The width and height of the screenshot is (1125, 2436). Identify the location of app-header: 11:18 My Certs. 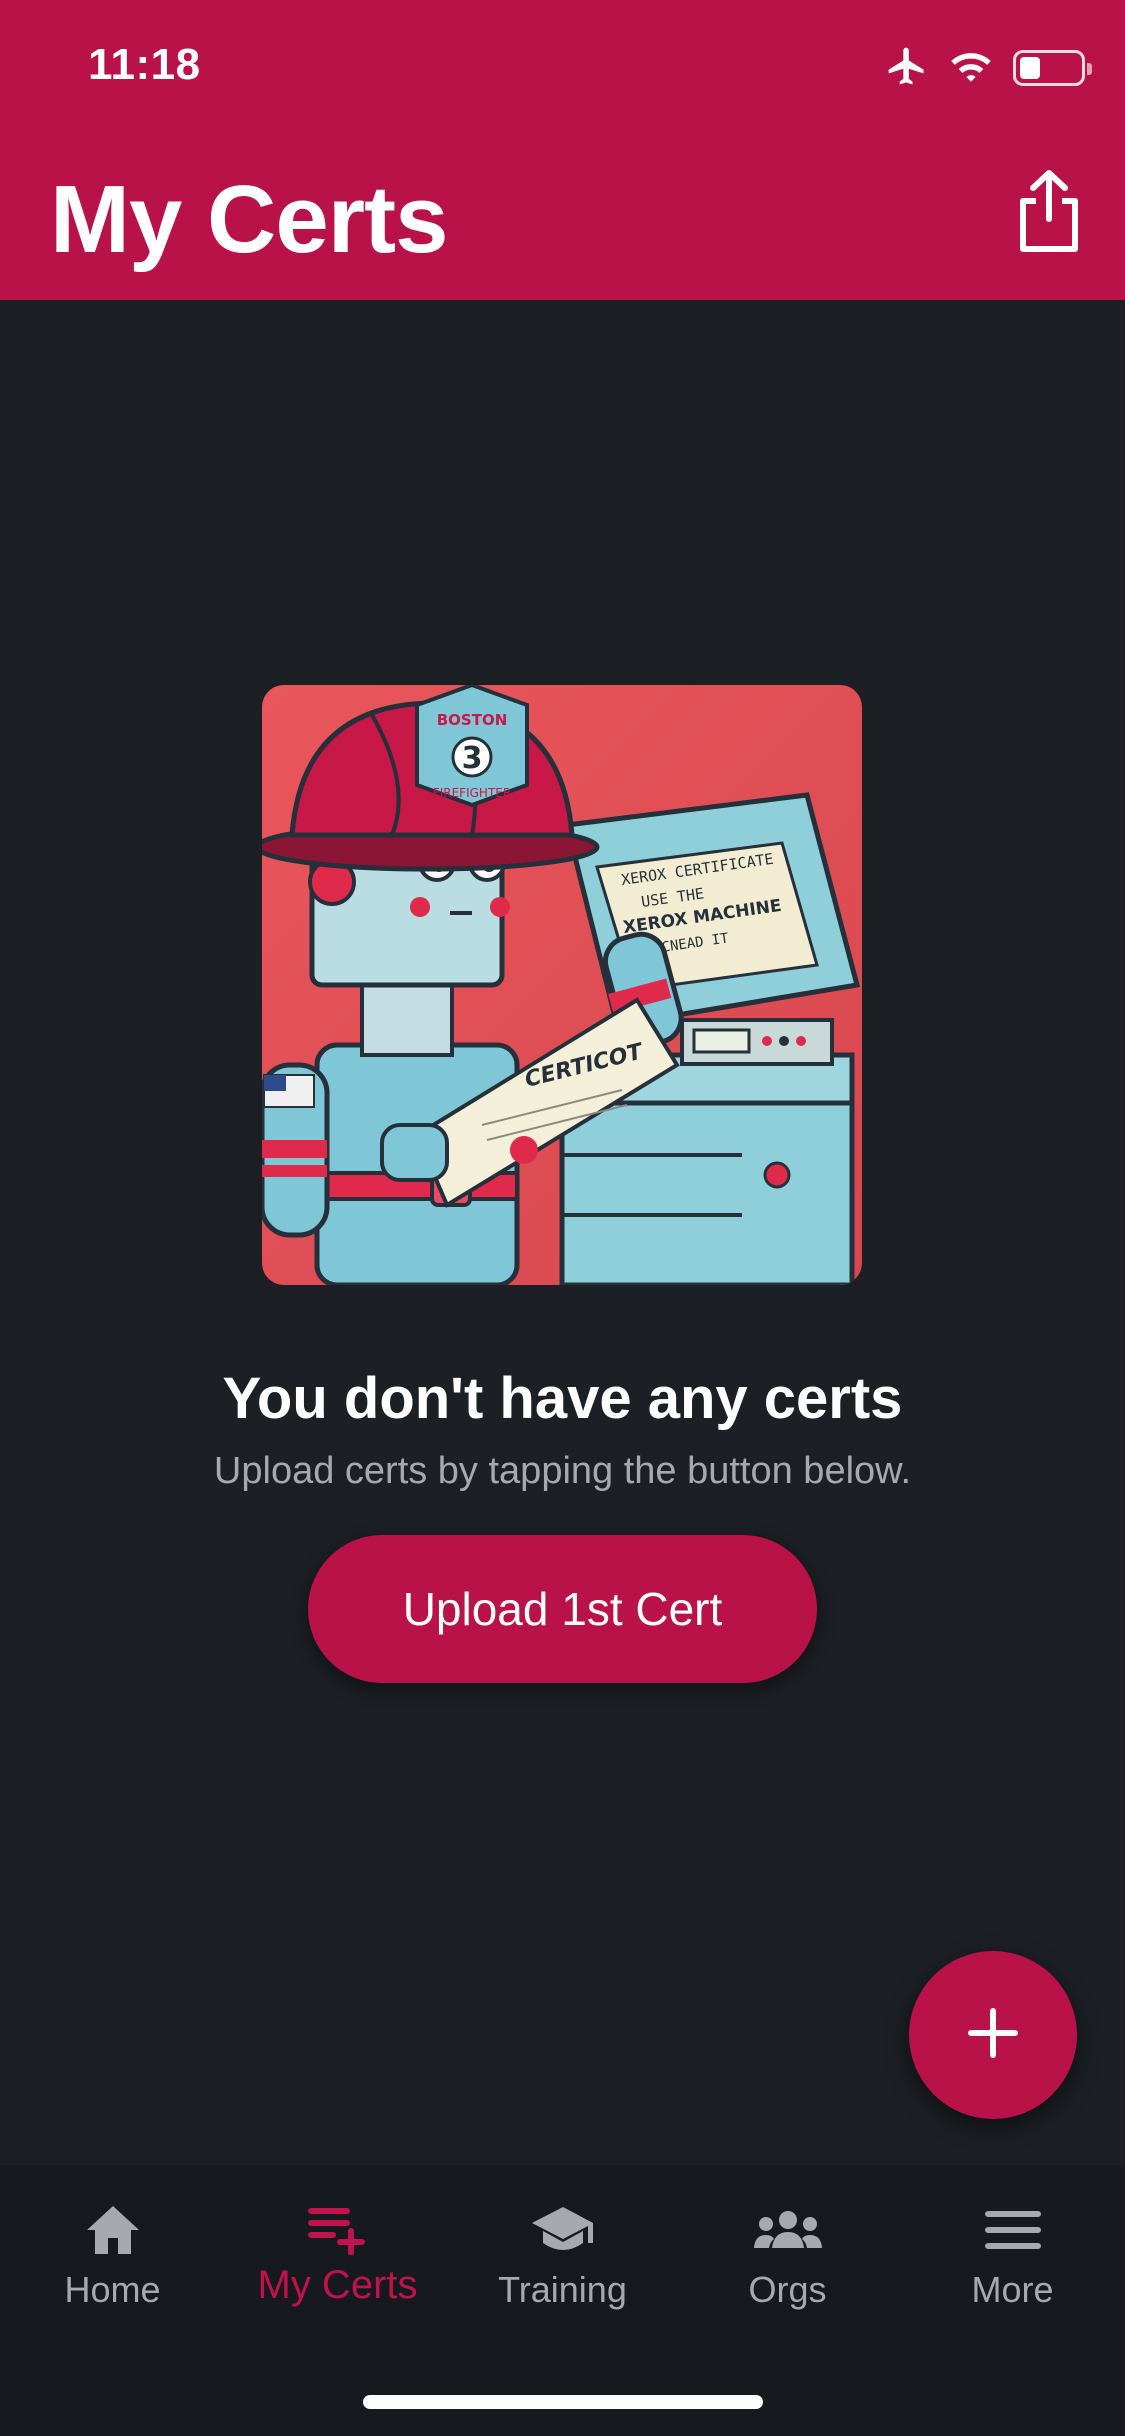
(562, 150).